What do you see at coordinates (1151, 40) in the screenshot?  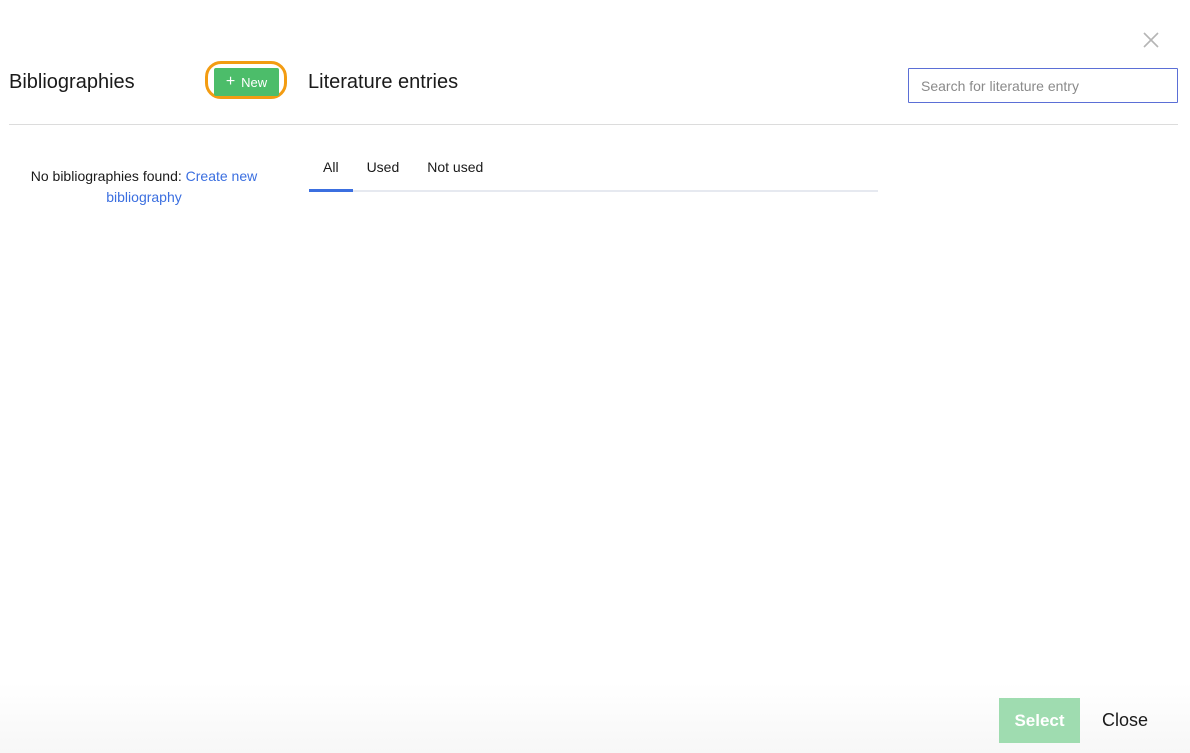 I see `close-icon` at bounding box center [1151, 40].